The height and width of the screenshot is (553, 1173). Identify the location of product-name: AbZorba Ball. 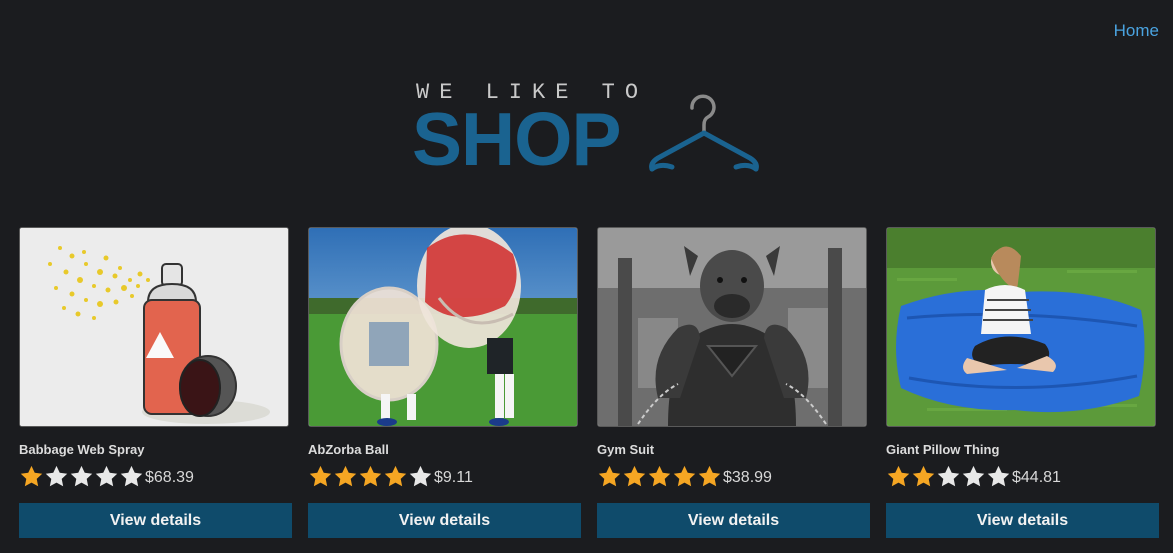
(444, 450).